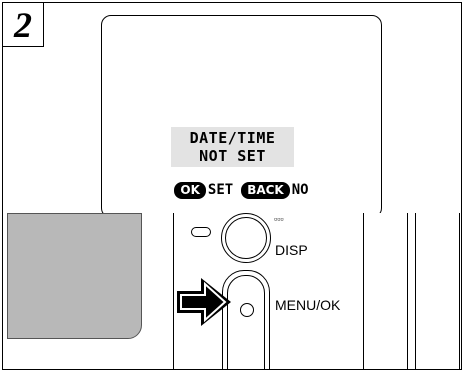 Image resolution: width=464 pixels, height=373 pixels. Describe the element at coordinates (265, 190) in the screenshot. I see `back-key-icon: BACK` at that location.